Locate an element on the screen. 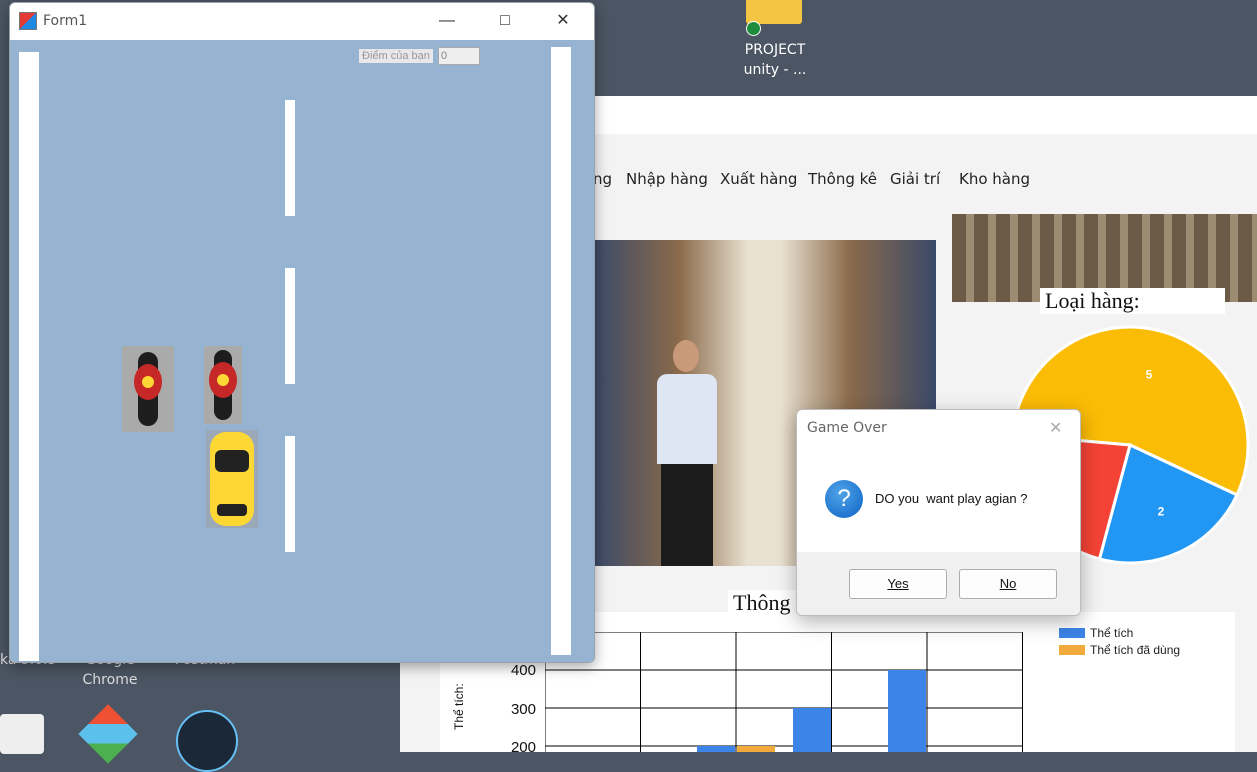 Image resolution: width=1257 pixels, height=772 pixels. menu-item-thong-ke: Thông kê is located at coordinates (842, 179).